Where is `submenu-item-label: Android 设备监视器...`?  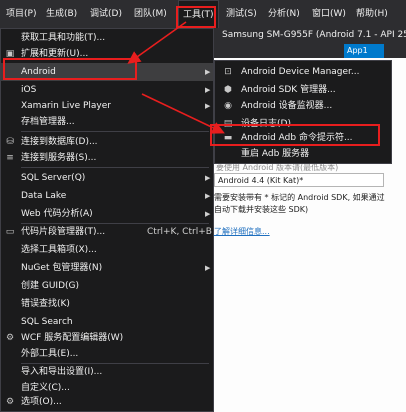
submenu-item-label: Android 设备监视器... is located at coordinates (287, 106).